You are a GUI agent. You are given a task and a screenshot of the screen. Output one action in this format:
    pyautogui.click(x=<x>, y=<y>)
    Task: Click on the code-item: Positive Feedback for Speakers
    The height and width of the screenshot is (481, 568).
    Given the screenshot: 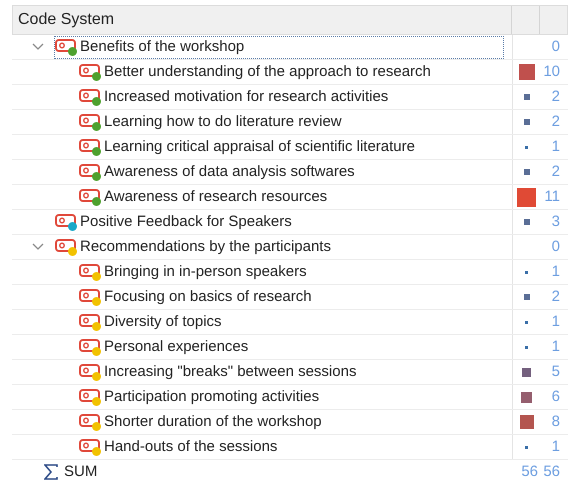 What is the action you would take?
    pyautogui.click(x=177, y=222)
    